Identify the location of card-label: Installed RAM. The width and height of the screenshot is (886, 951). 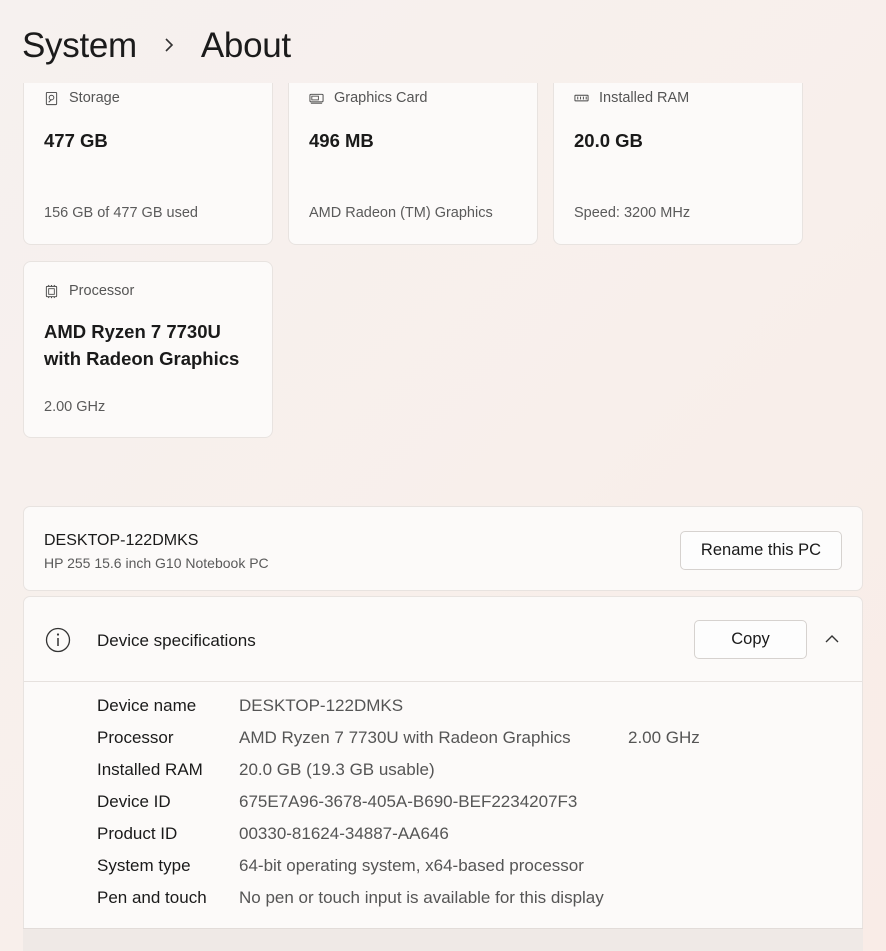
(644, 98).